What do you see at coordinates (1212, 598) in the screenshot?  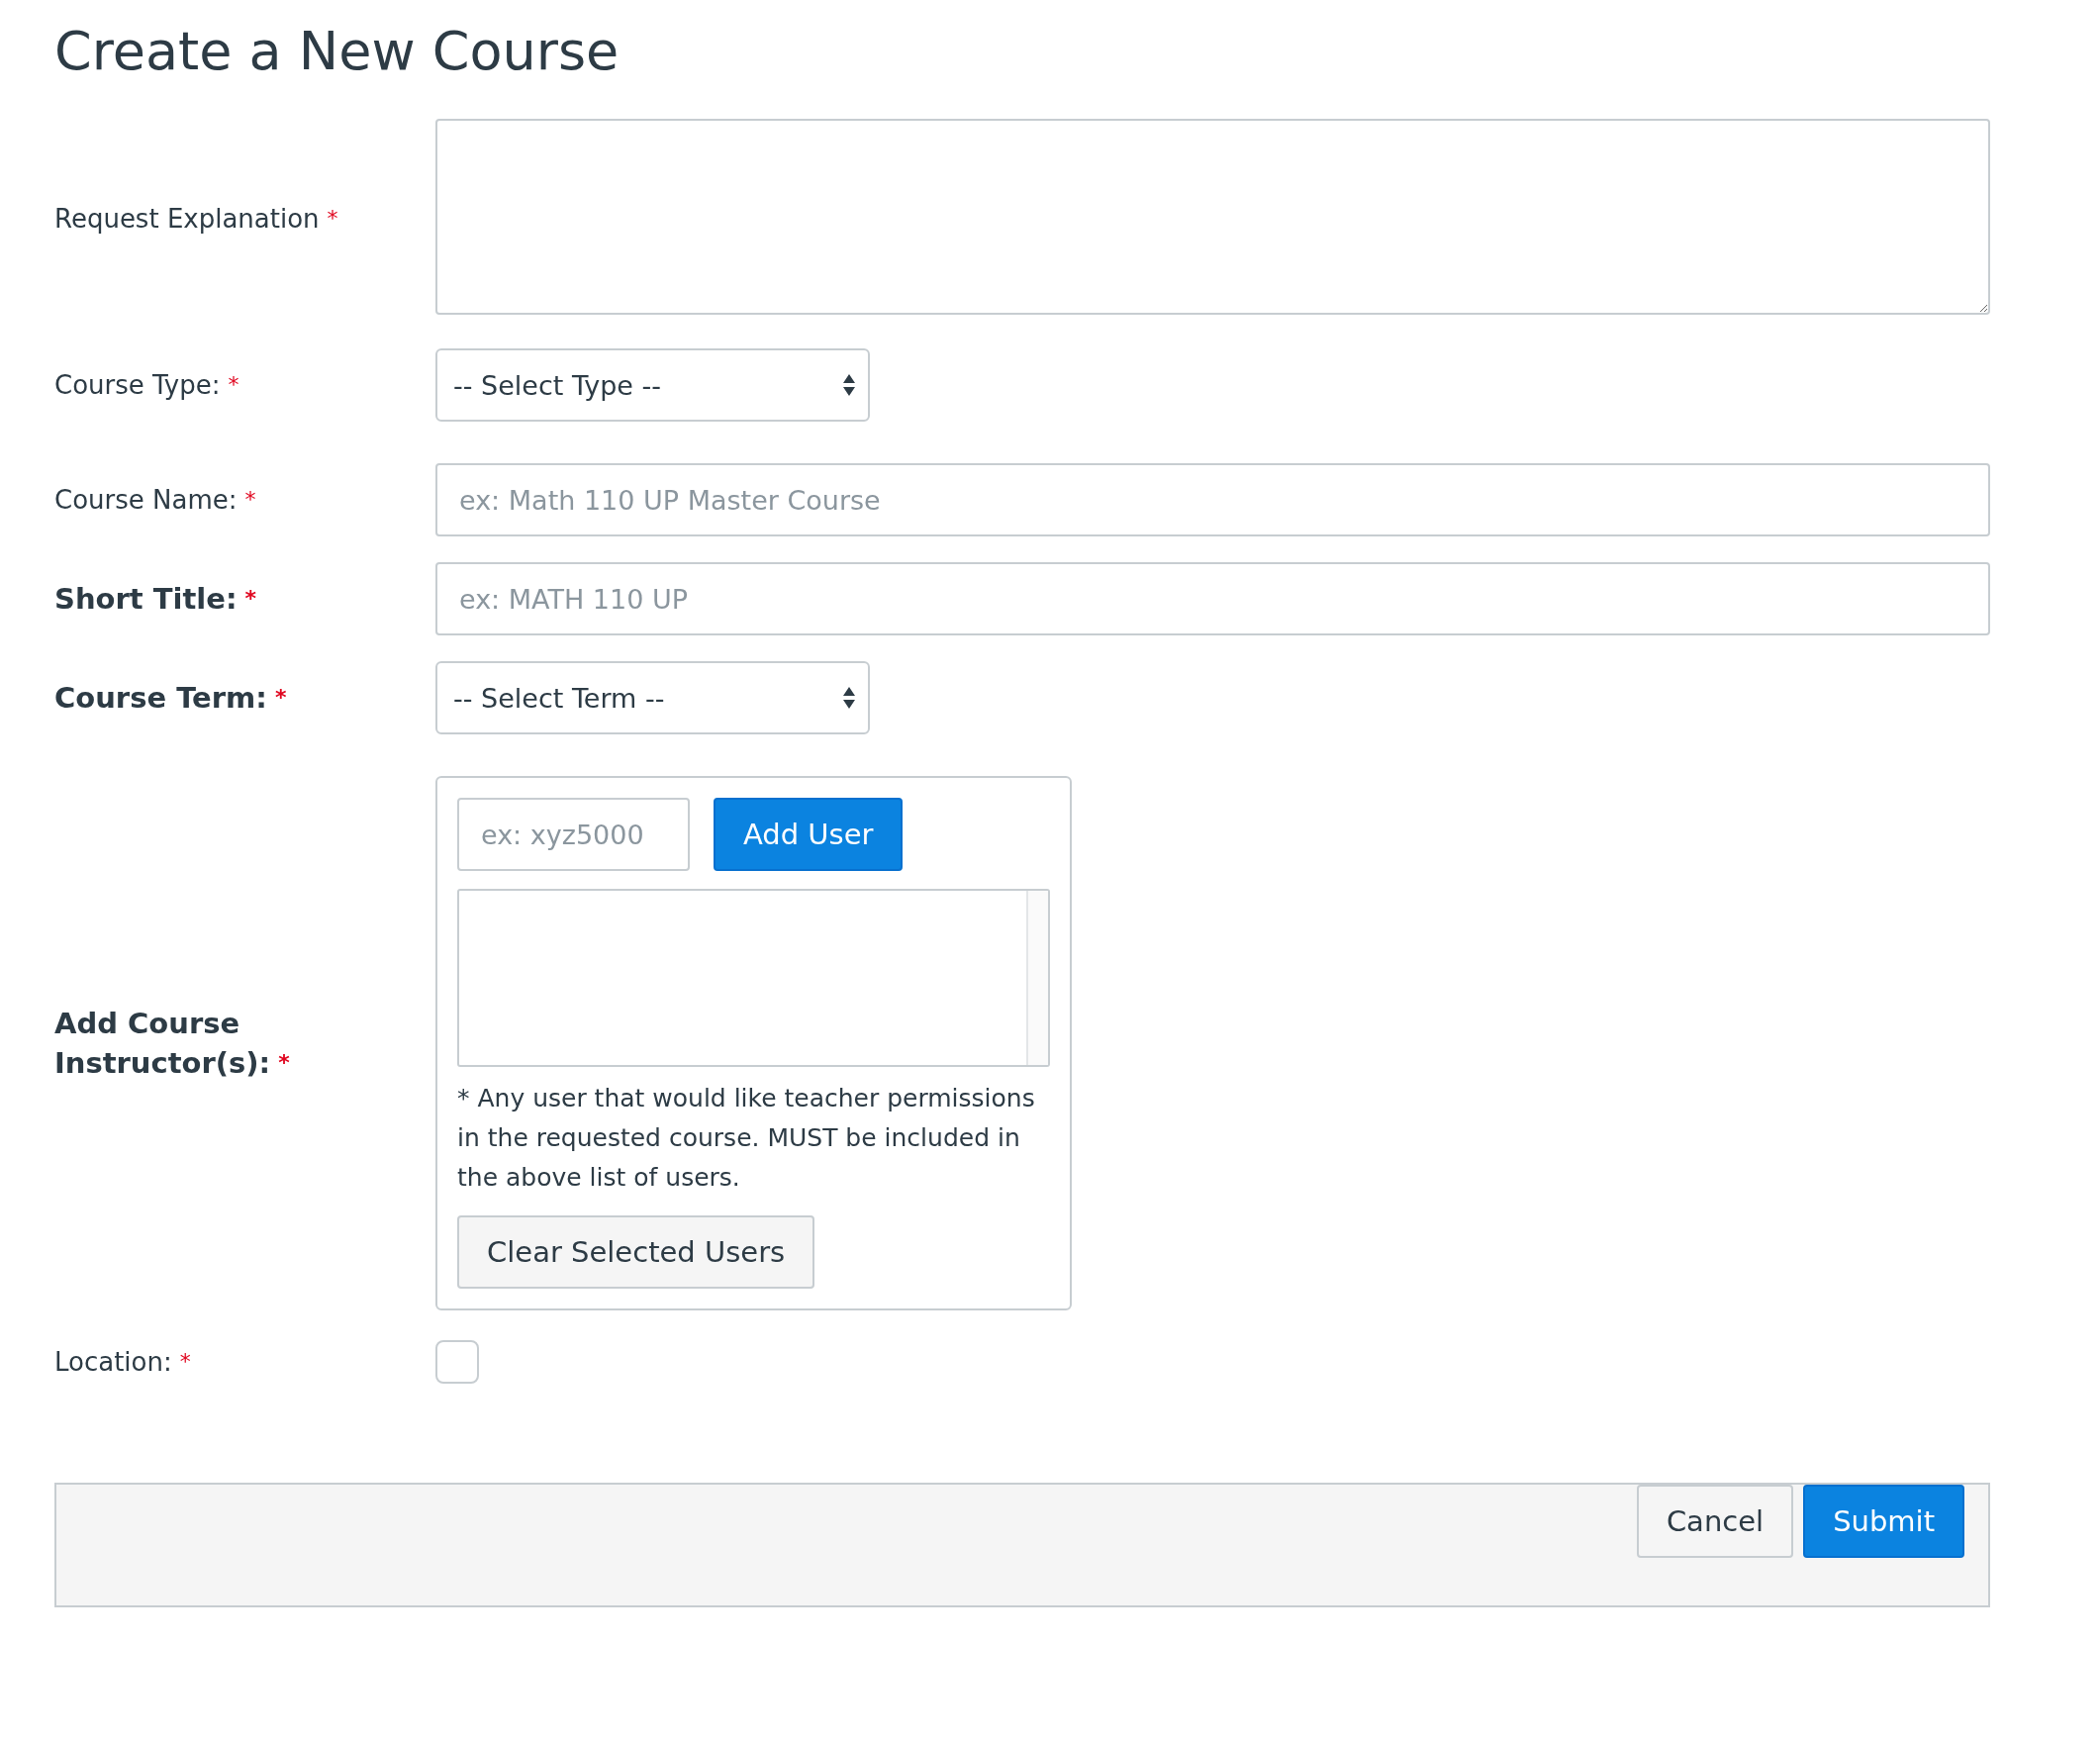 I see `text-input: ex: MATH 110 UP` at bounding box center [1212, 598].